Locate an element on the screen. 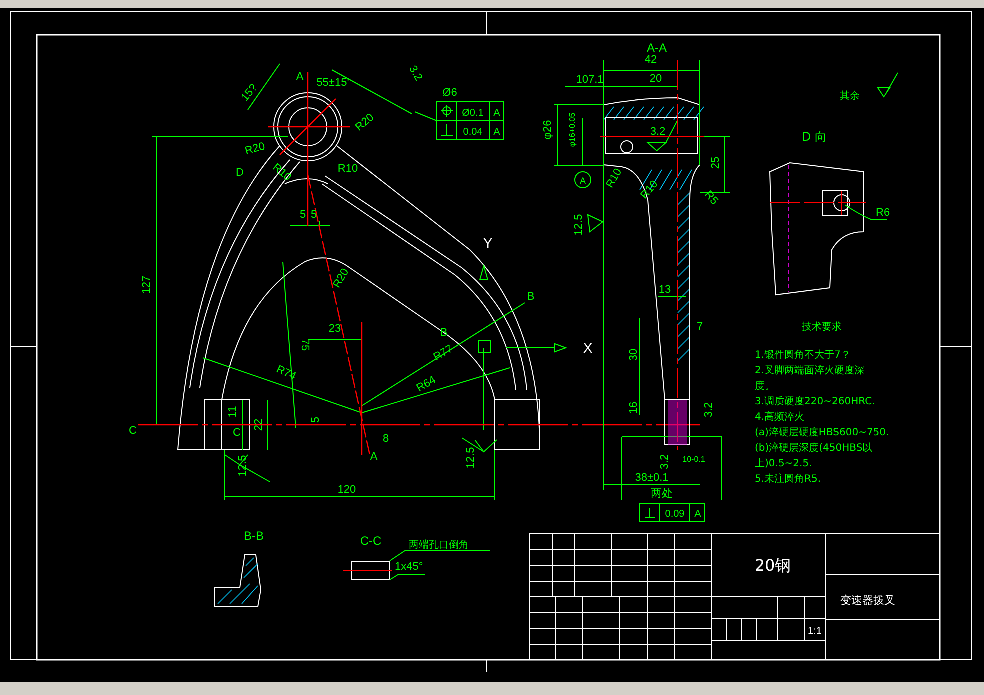  requirement-text: 3.调质硬度220~260HRC. is located at coordinates (815, 402).